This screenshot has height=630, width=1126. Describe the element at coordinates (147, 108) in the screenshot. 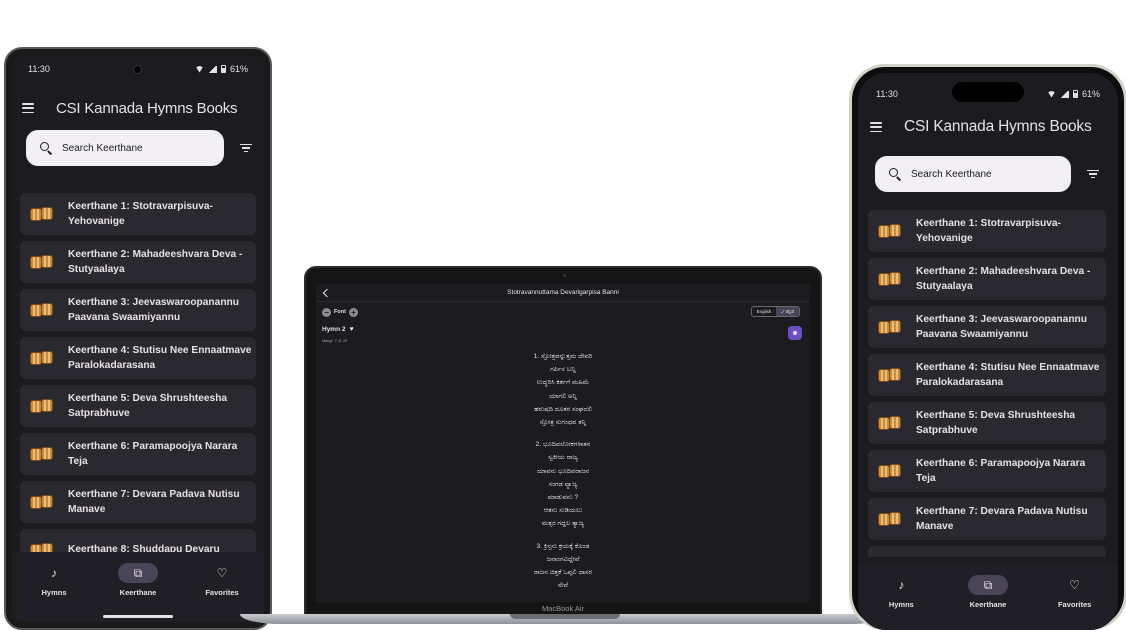

I see `app-title: CSI Kannada Hymns Books` at that location.